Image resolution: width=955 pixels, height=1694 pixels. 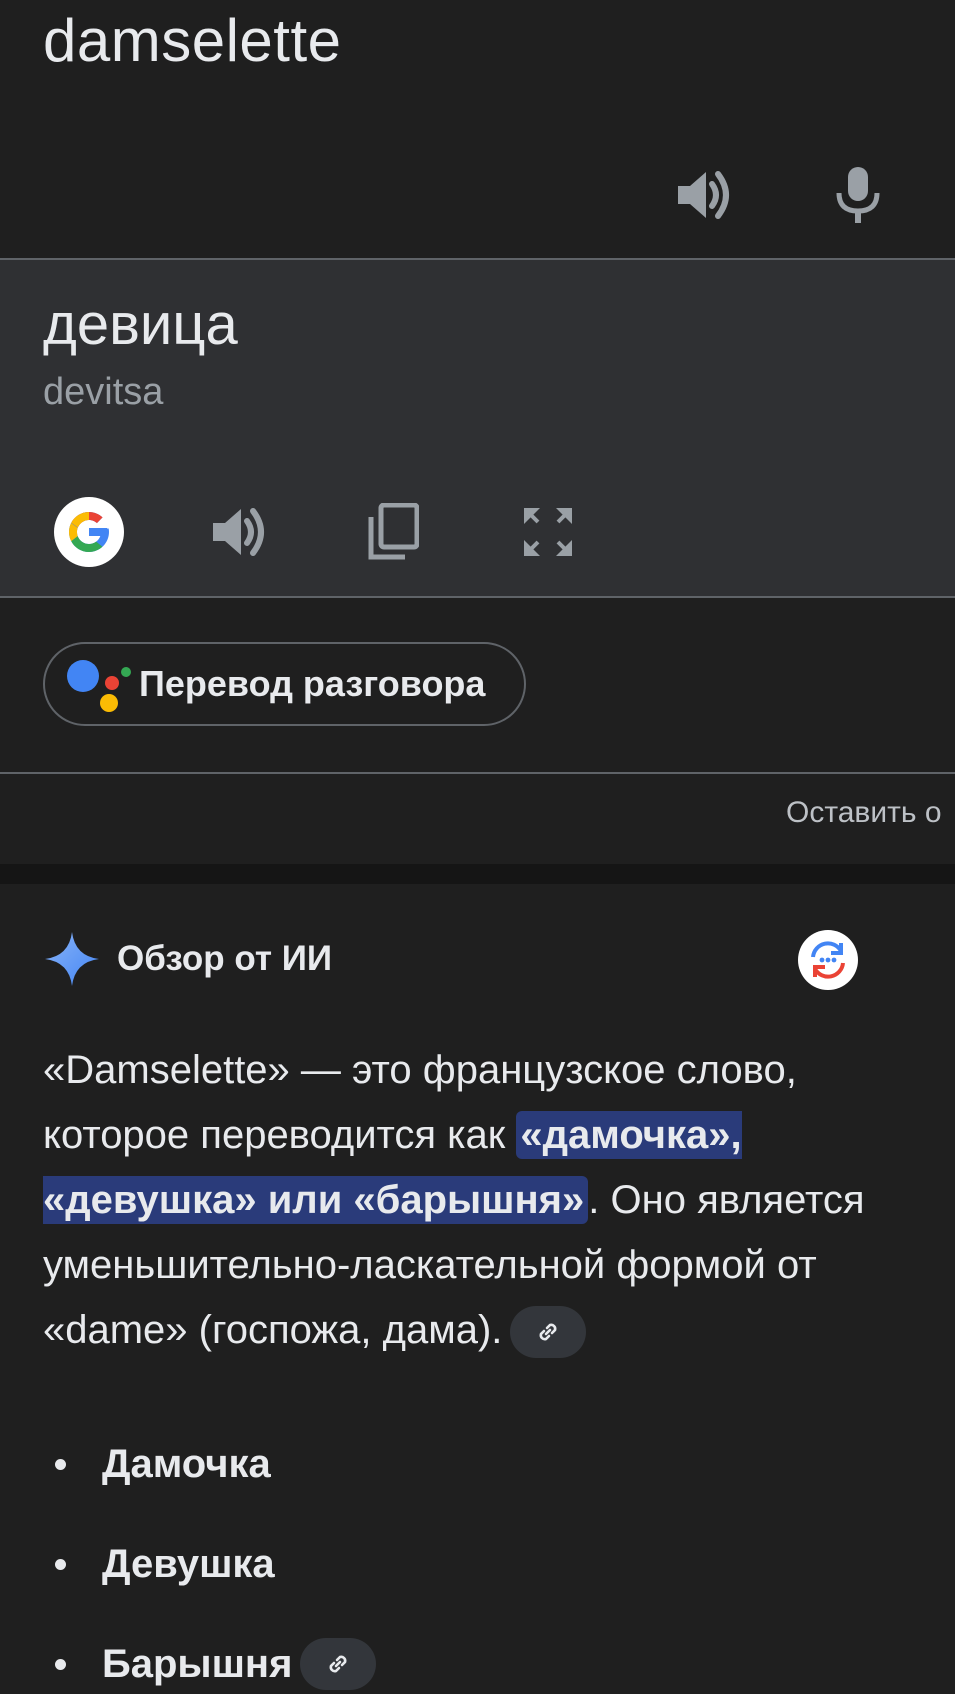 I want to click on assistant-icon, so click(x=100, y=684).